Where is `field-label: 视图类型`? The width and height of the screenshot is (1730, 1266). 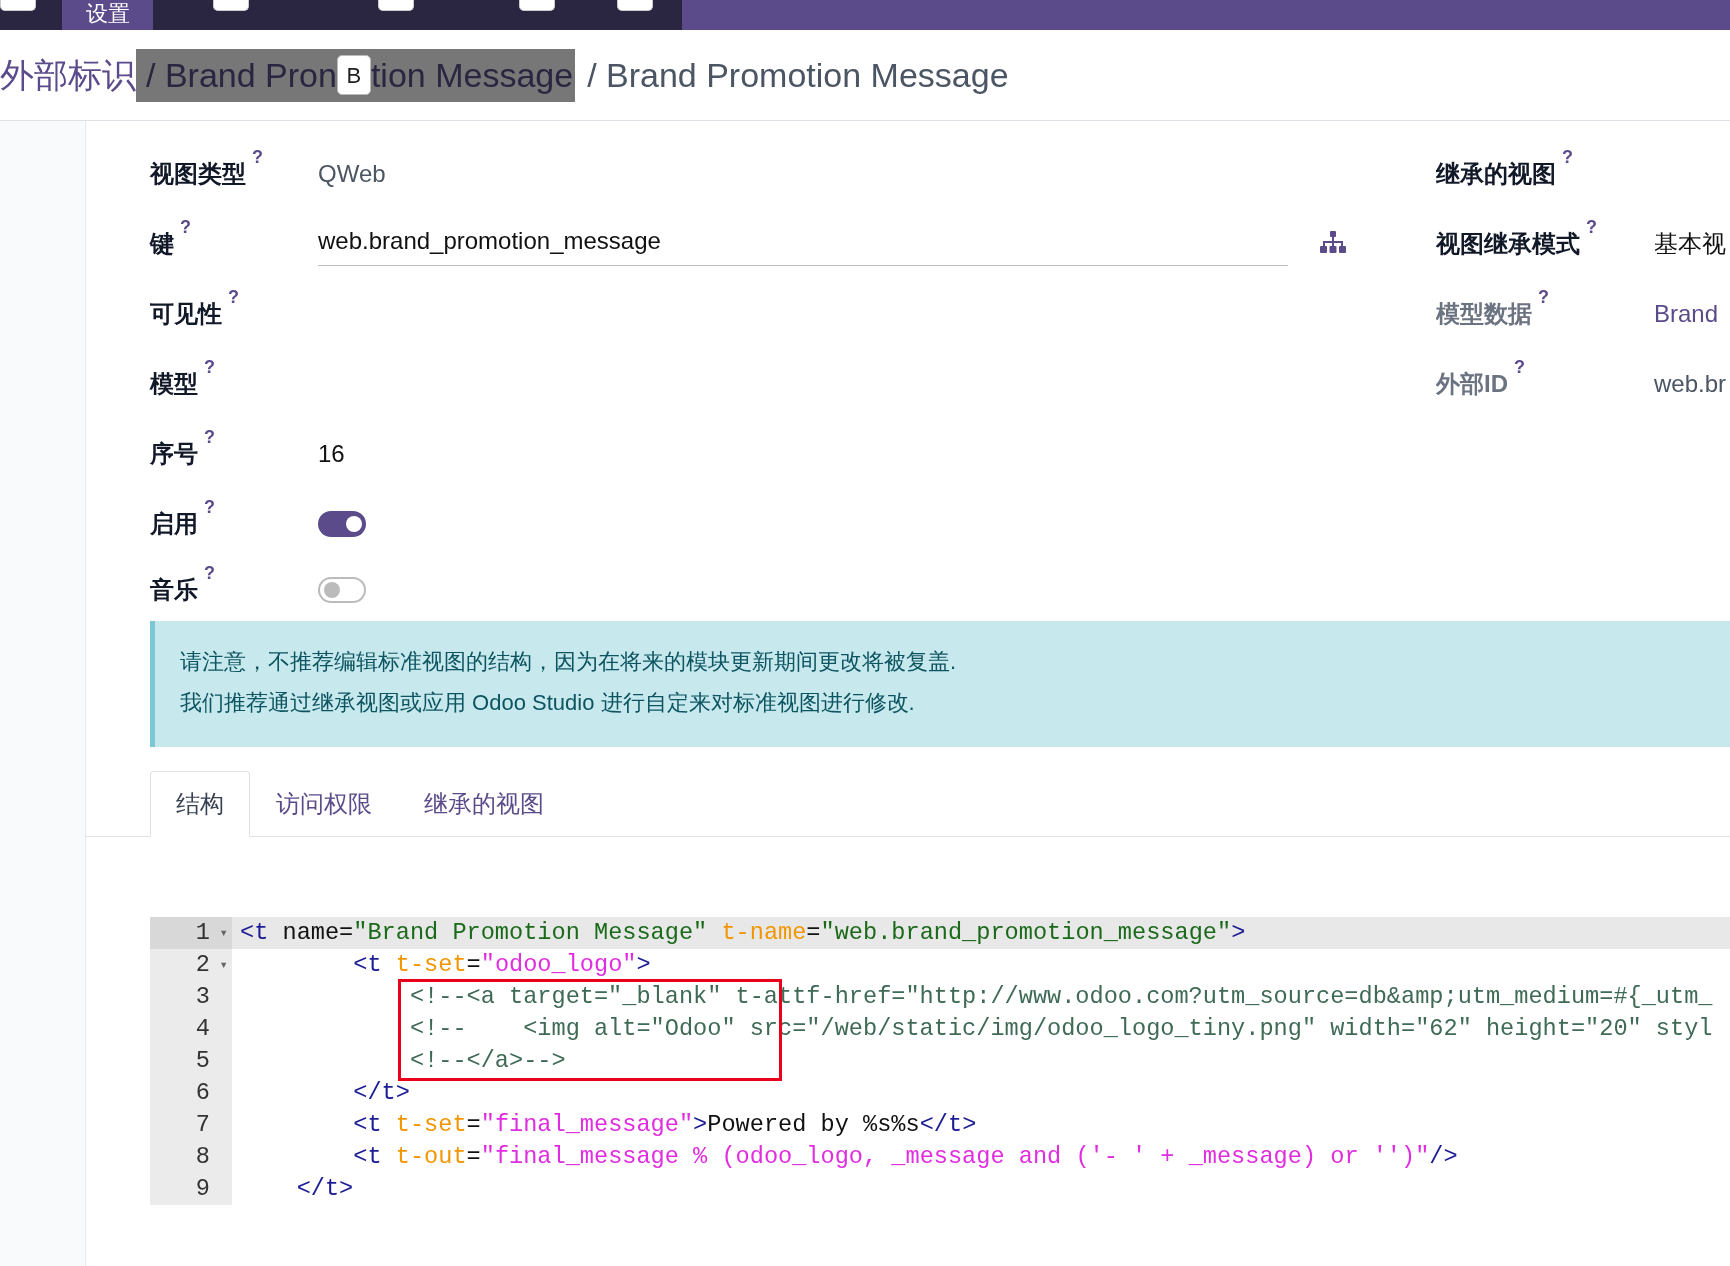
field-label: 视图类型 is located at coordinates (198, 174).